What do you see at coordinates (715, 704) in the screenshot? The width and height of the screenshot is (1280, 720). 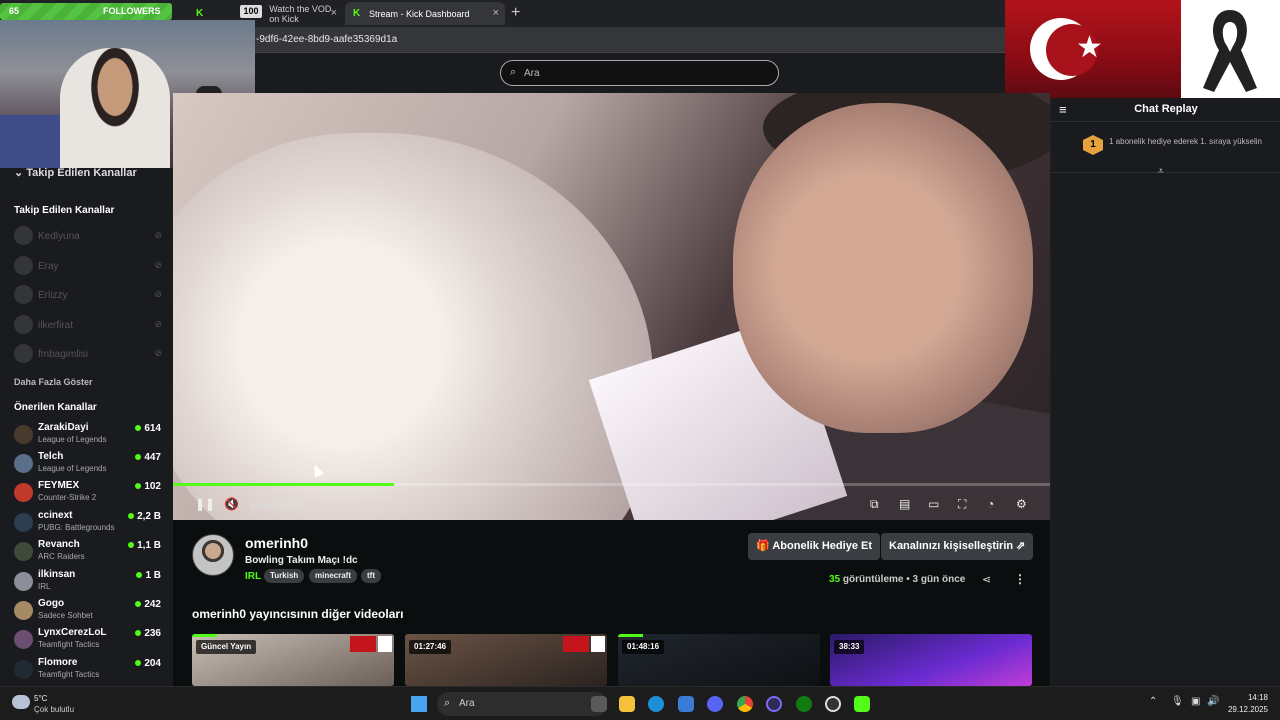 I see `discord-icon` at bounding box center [715, 704].